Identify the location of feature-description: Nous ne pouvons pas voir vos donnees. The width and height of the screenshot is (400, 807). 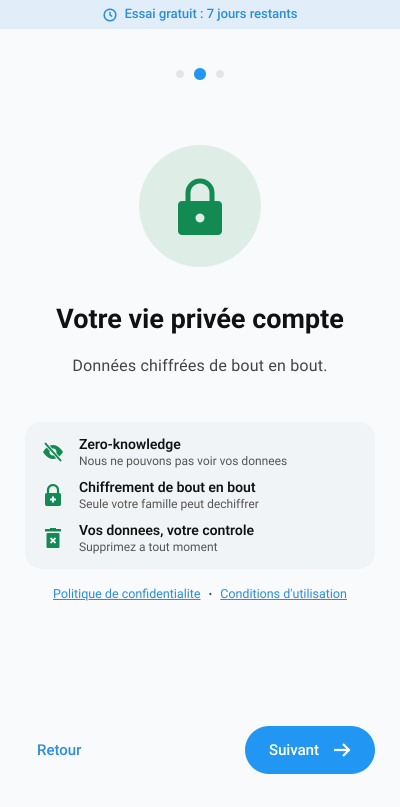
(183, 461).